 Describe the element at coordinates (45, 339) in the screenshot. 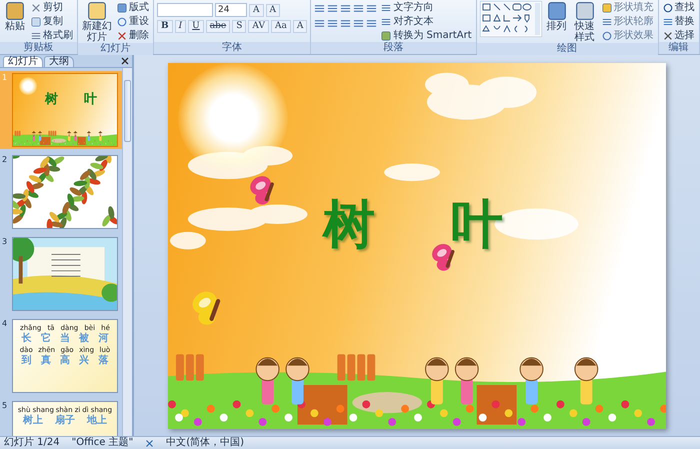

I see `hanzi-text: 它` at that location.